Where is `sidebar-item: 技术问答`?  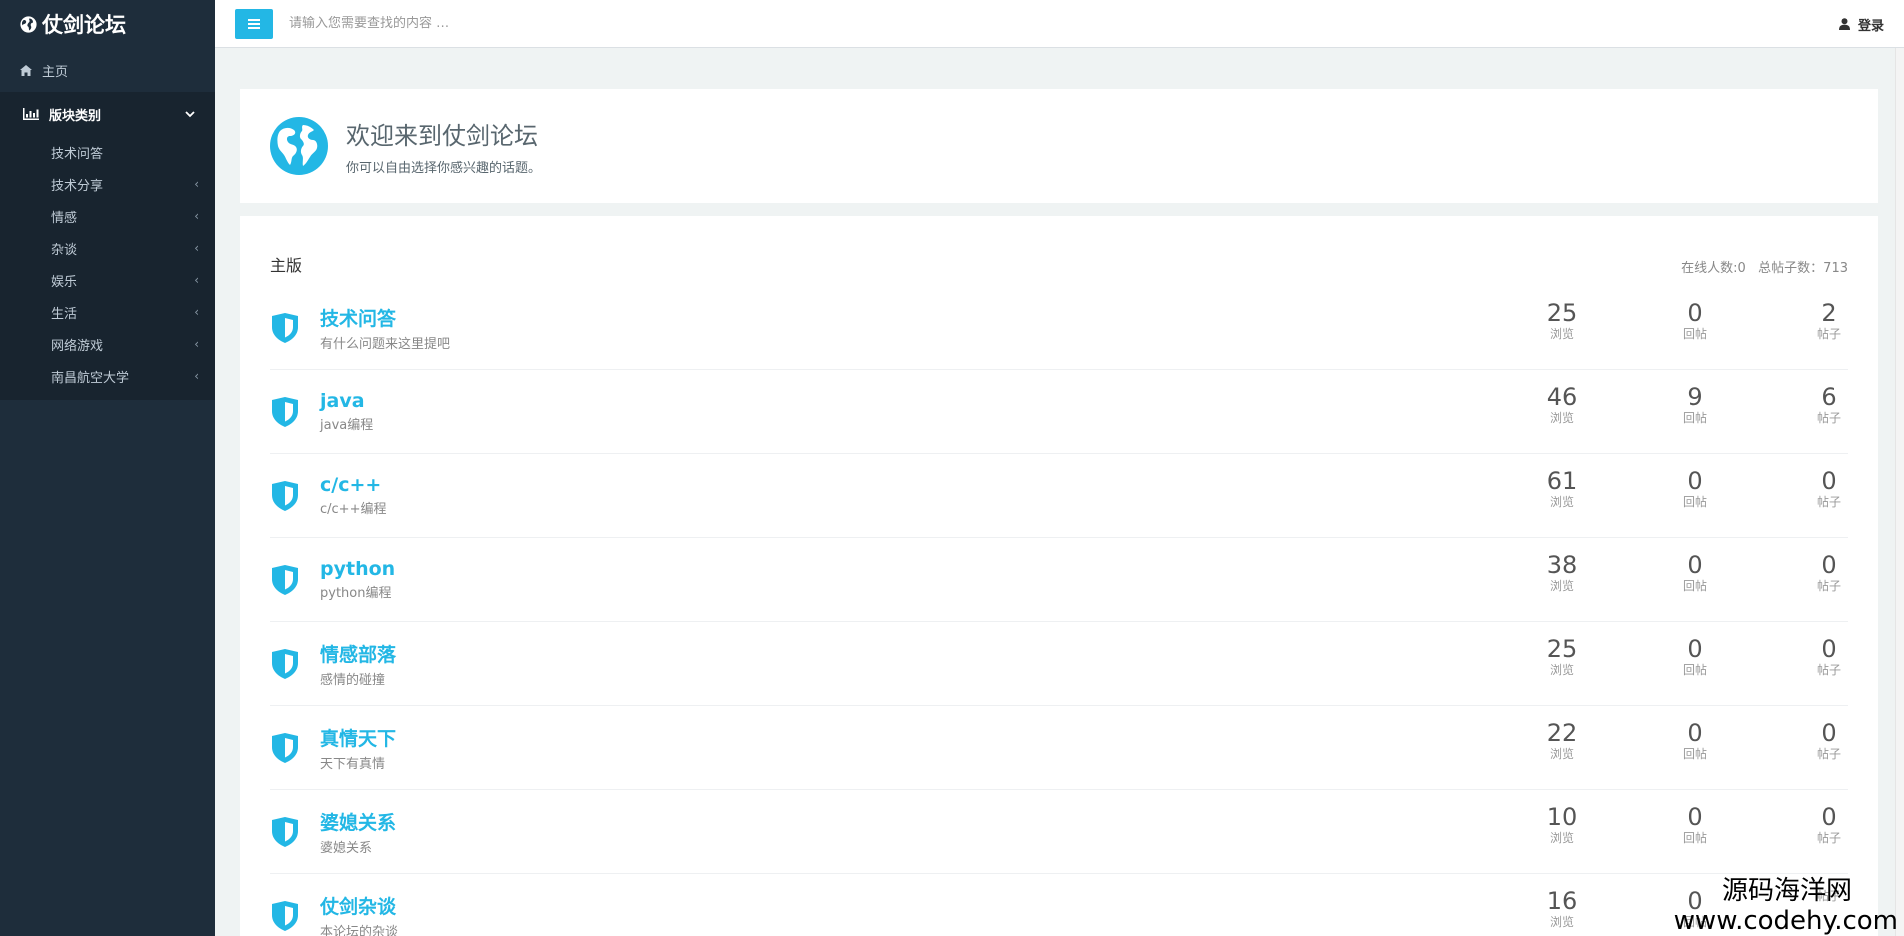
sidebar-item: 技术问答 is located at coordinates (107, 152).